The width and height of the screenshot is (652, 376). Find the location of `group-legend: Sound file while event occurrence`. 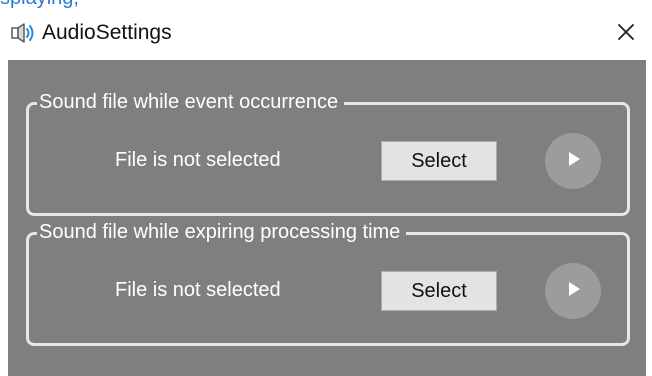

group-legend: Sound file while event occurrence is located at coordinates (191, 102).